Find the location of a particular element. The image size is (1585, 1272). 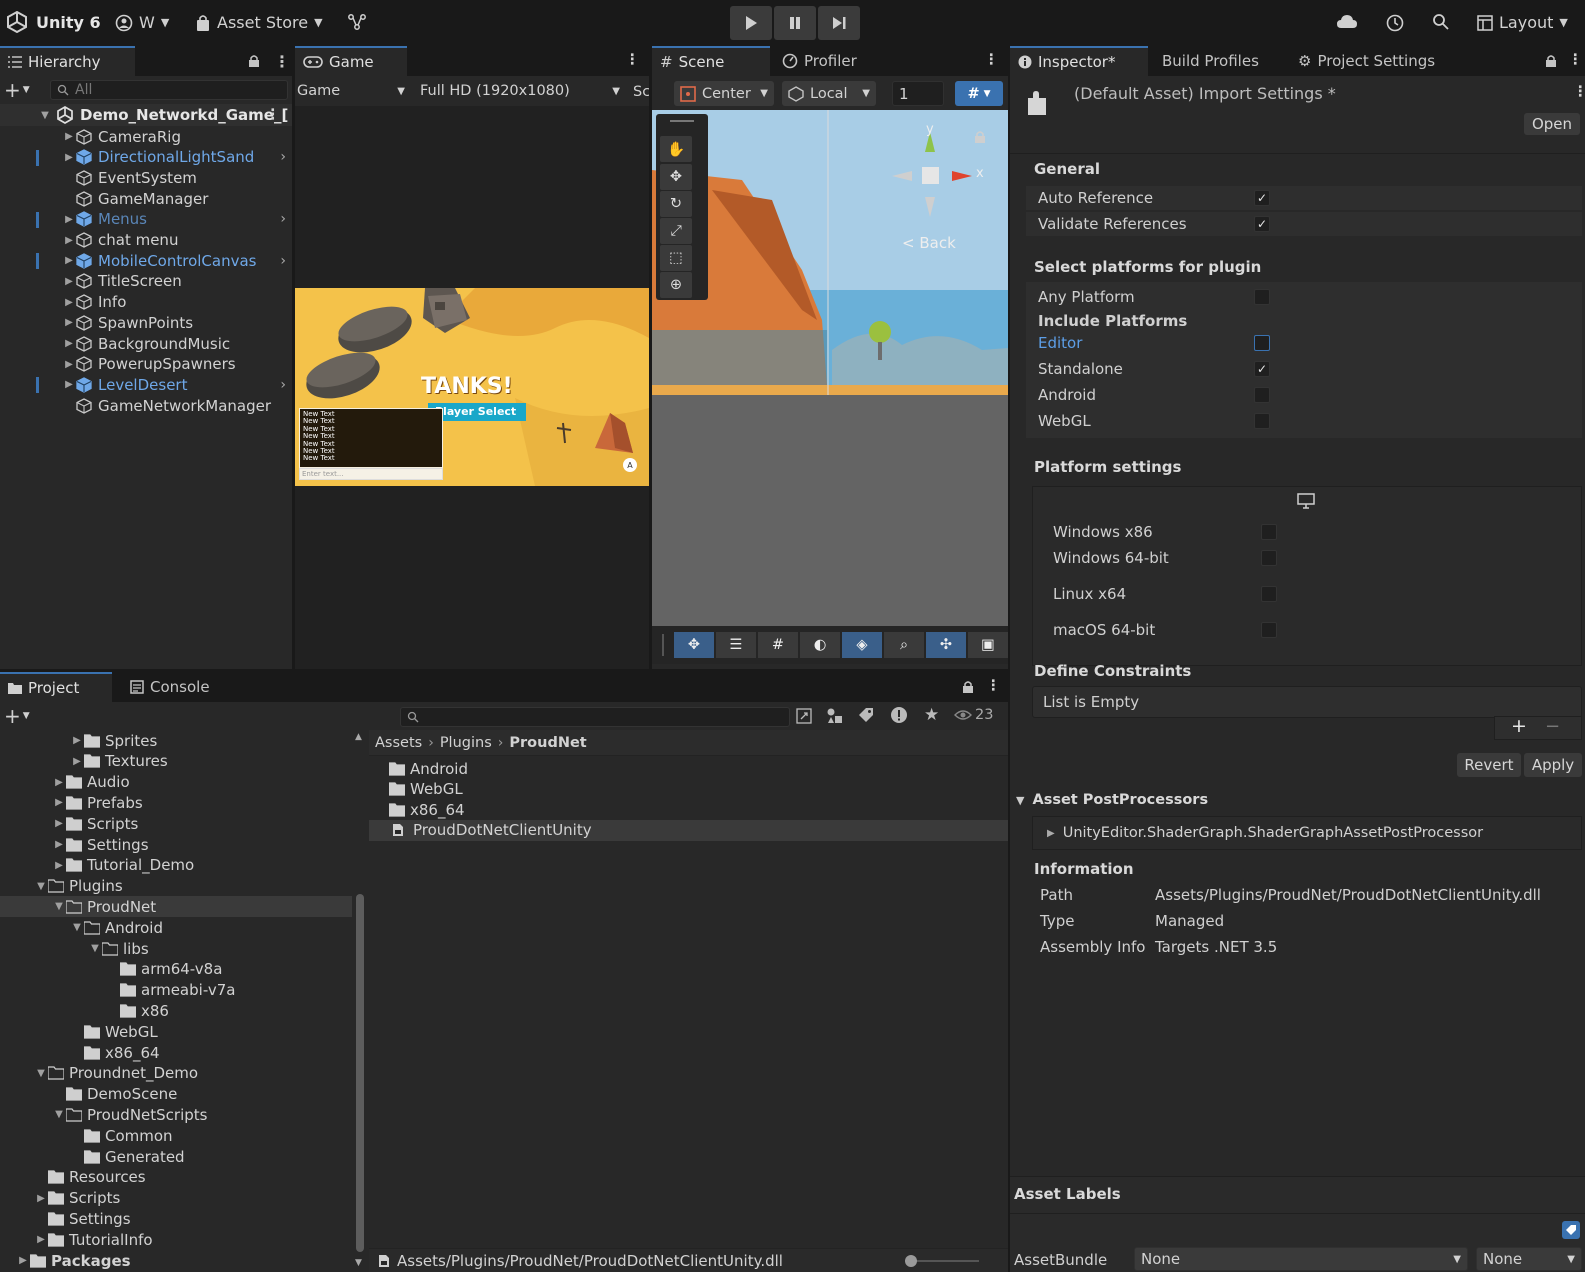

play-button is located at coordinates (751, 23).